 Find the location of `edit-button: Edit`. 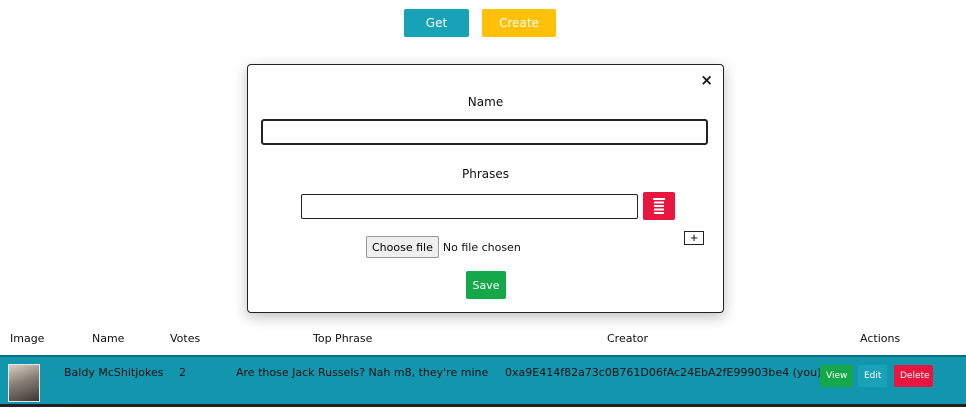

edit-button: Edit is located at coordinates (872, 376).